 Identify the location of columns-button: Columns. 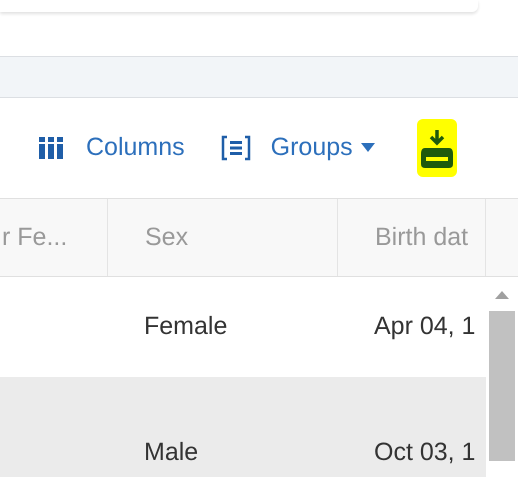
(111, 148).